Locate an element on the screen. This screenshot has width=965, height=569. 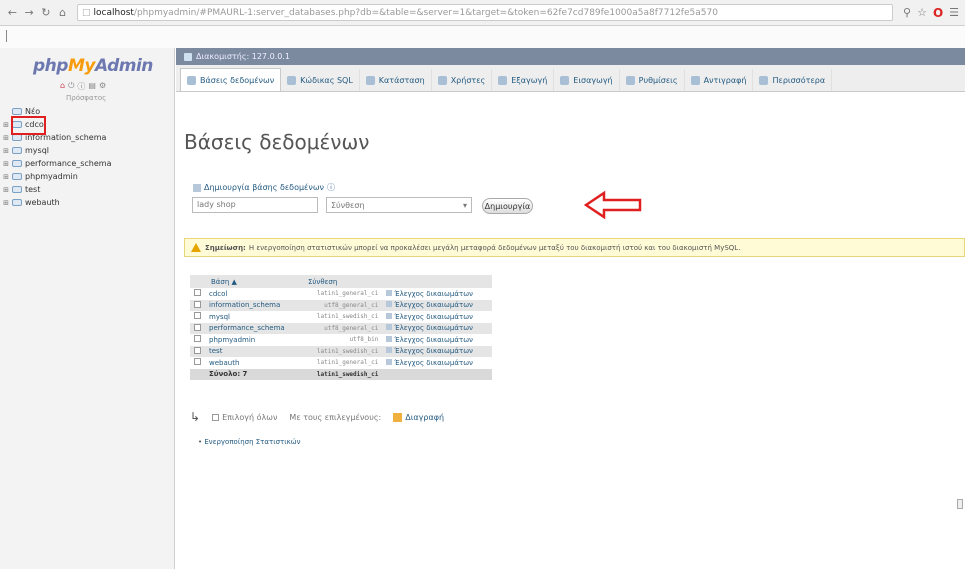
with-selected-label: Με τους επιλεγμένους: is located at coordinates (335, 417).